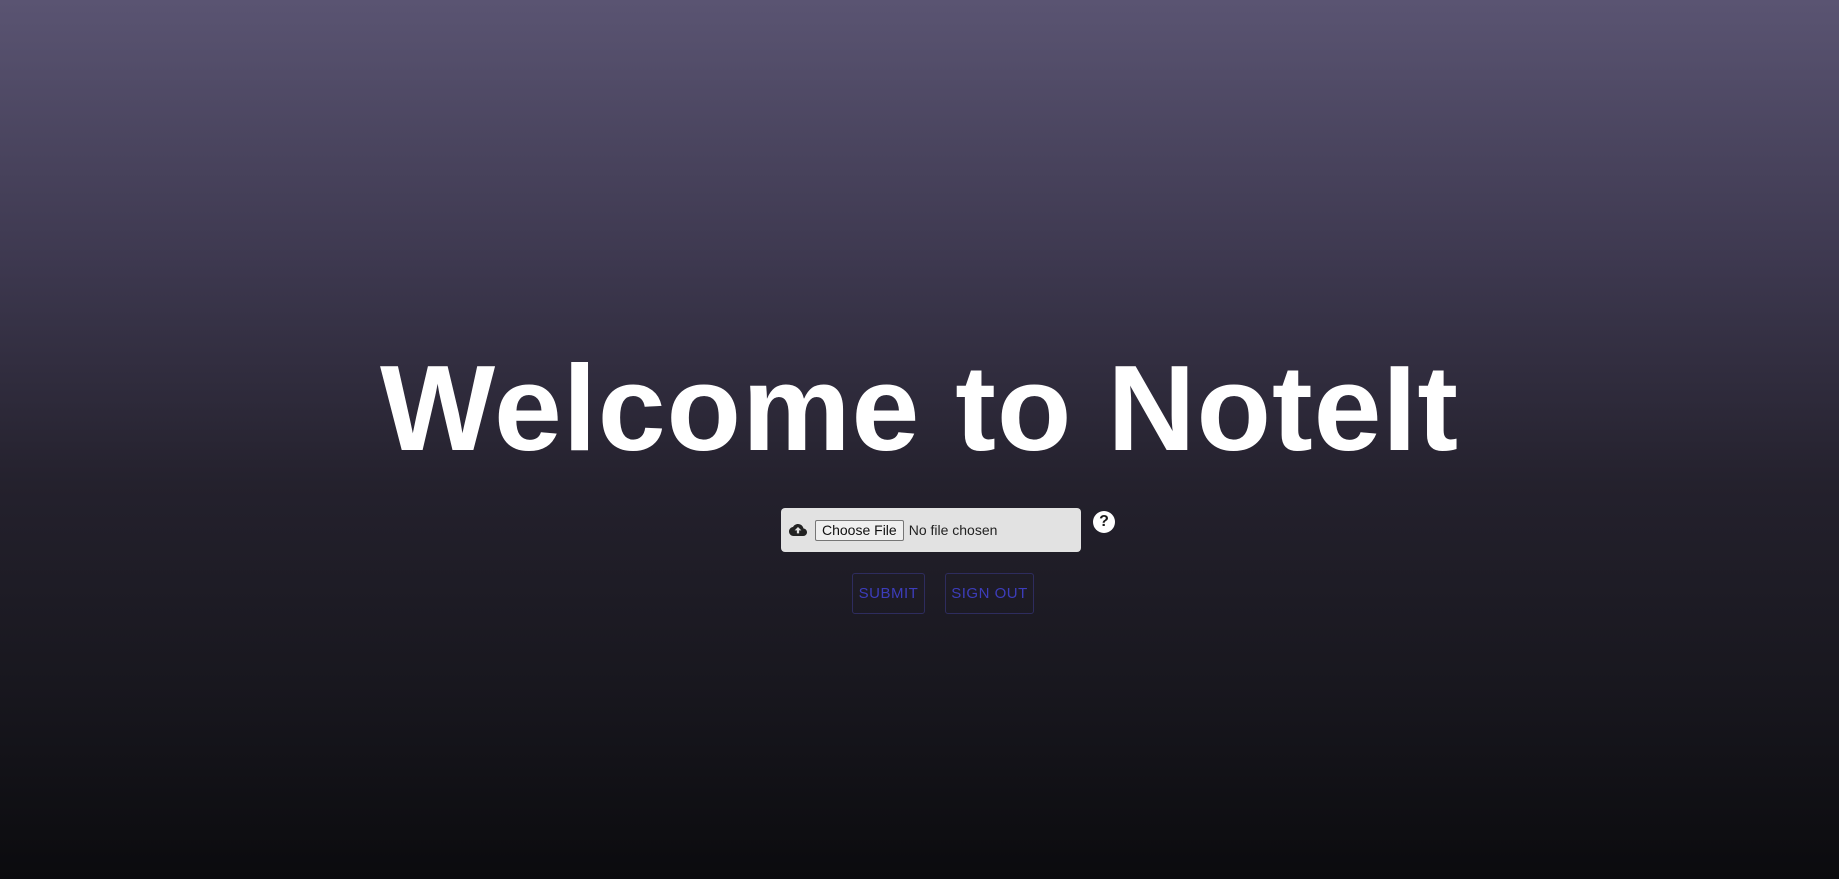  What do you see at coordinates (888, 593) in the screenshot?
I see `submit-button: SUBMIT` at bounding box center [888, 593].